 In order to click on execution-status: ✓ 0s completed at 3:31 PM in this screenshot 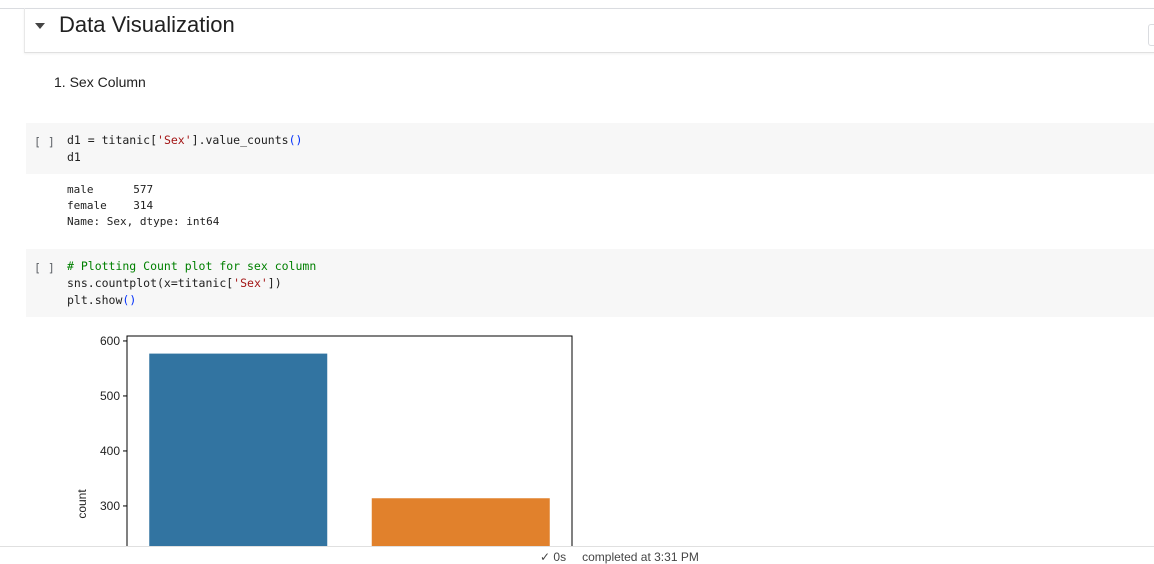, I will do `click(619, 557)`.